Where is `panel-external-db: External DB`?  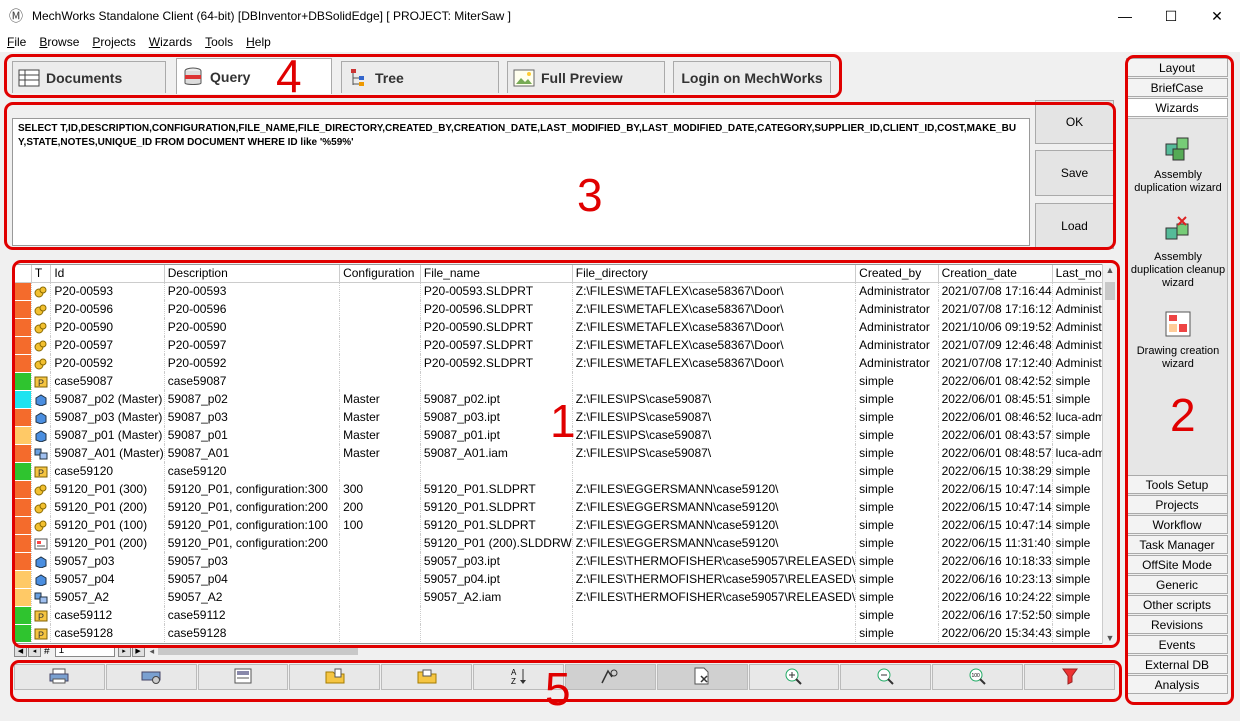 panel-external-db: External DB is located at coordinates (1177, 664).